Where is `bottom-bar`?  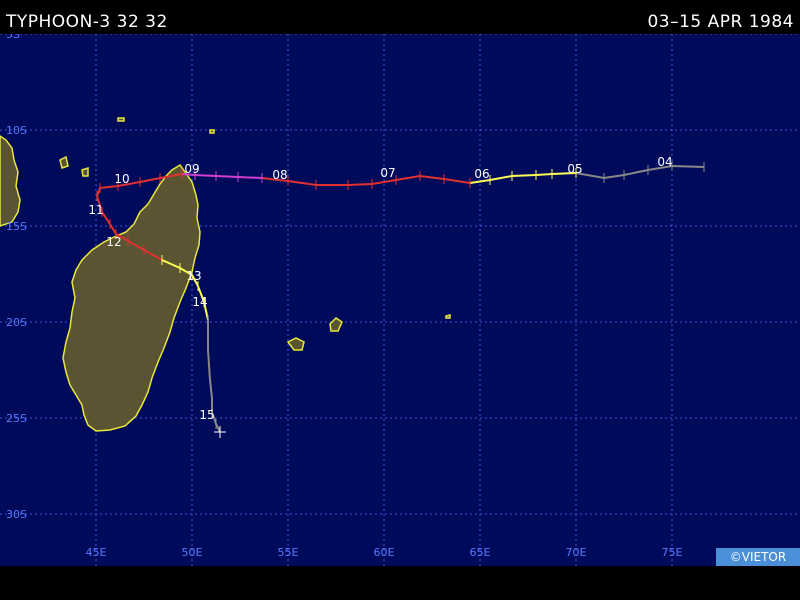 bottom-bar is located at coordinates (400, 583).